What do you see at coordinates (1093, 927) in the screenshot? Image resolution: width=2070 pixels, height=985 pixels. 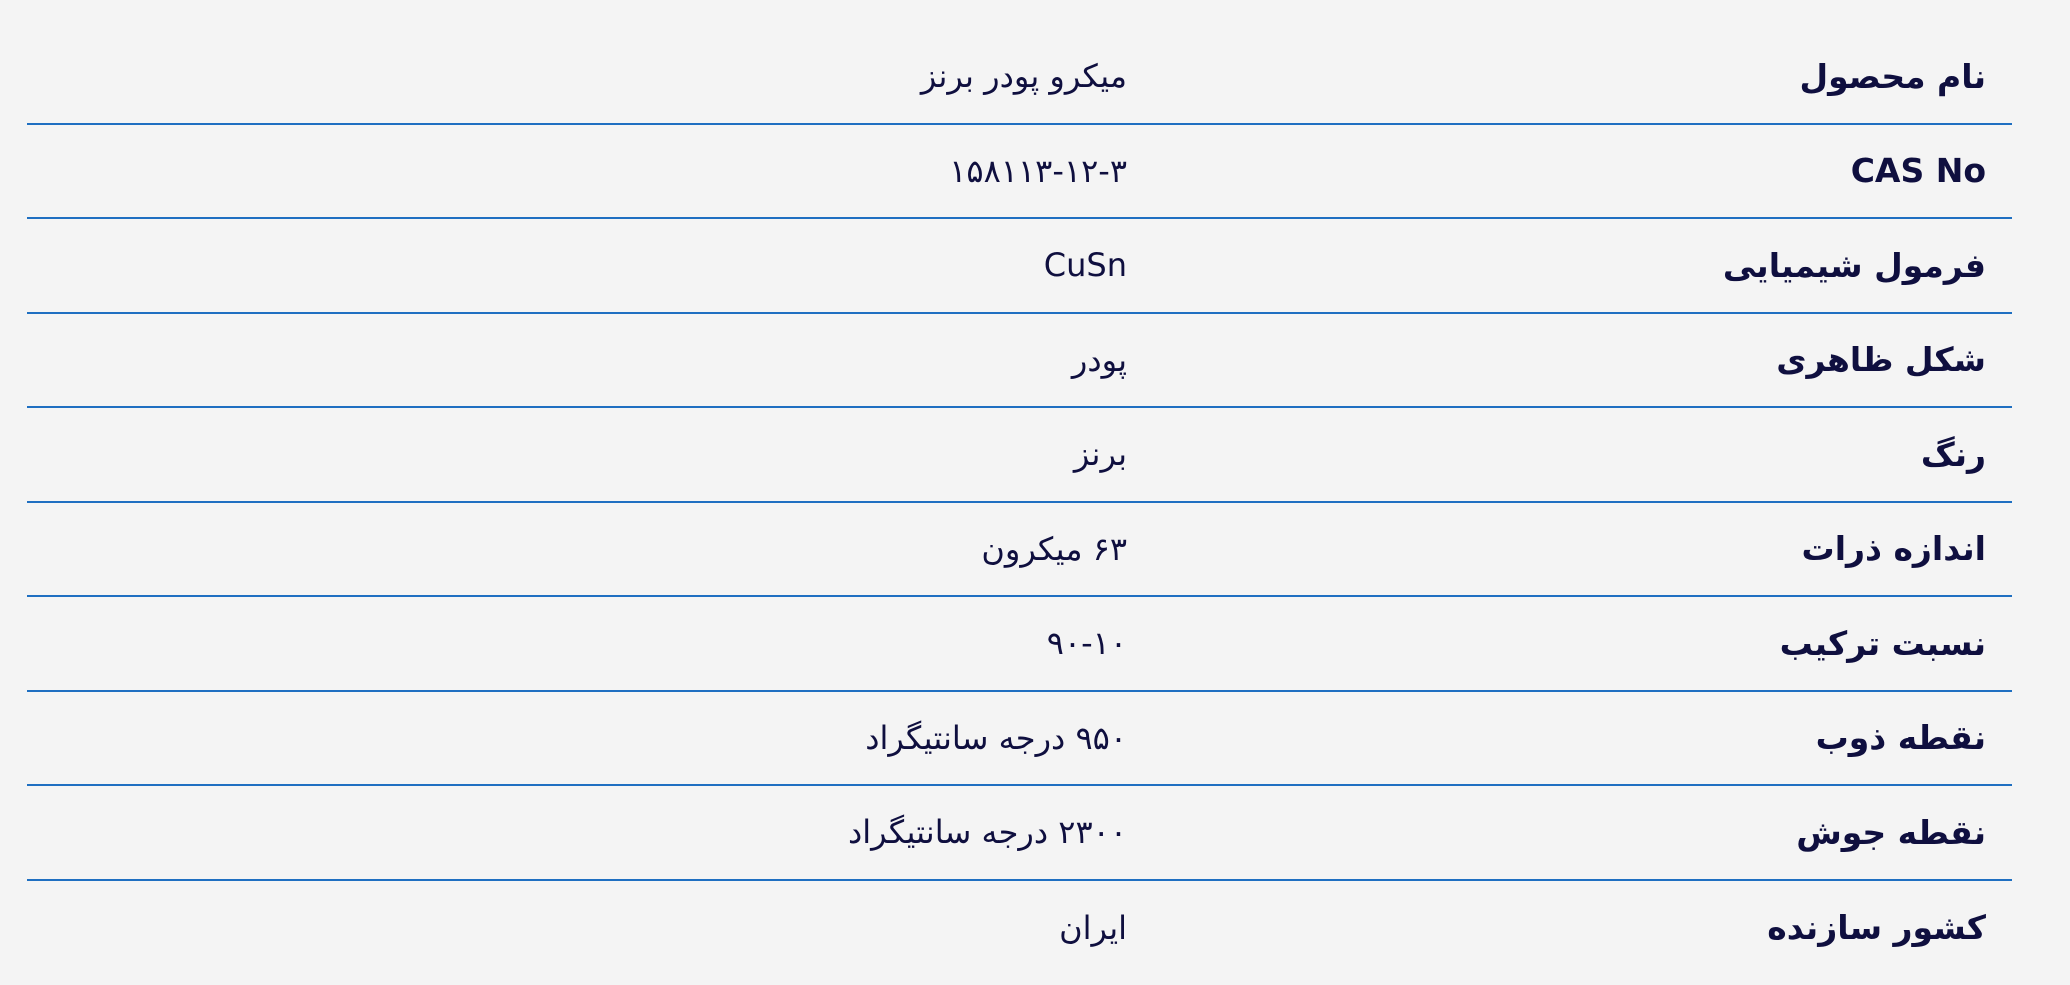 I see `spec-value: ایران` at bounding box center [1093, 927].